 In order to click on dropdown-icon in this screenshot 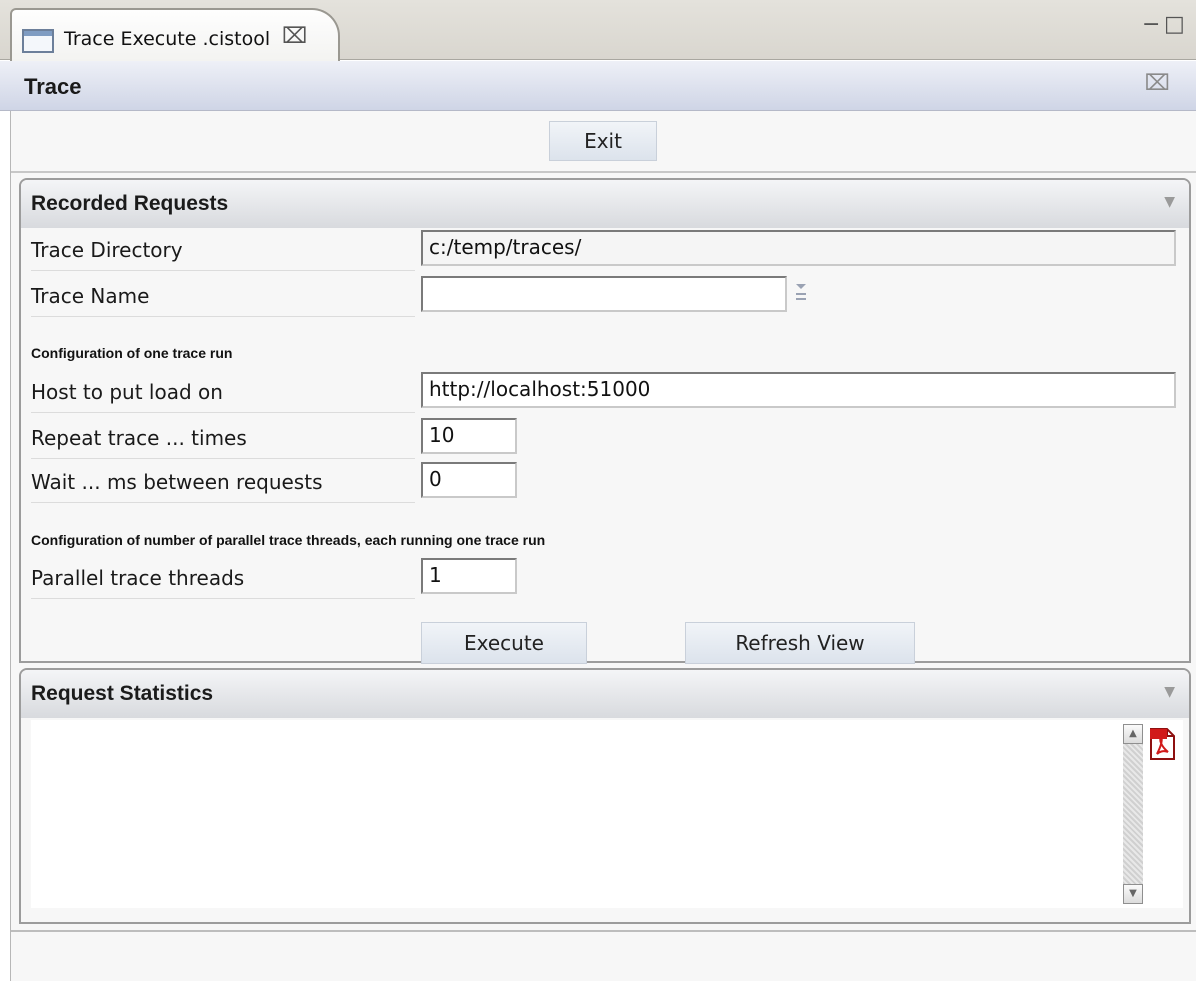, I will do `click(801, 293)`.